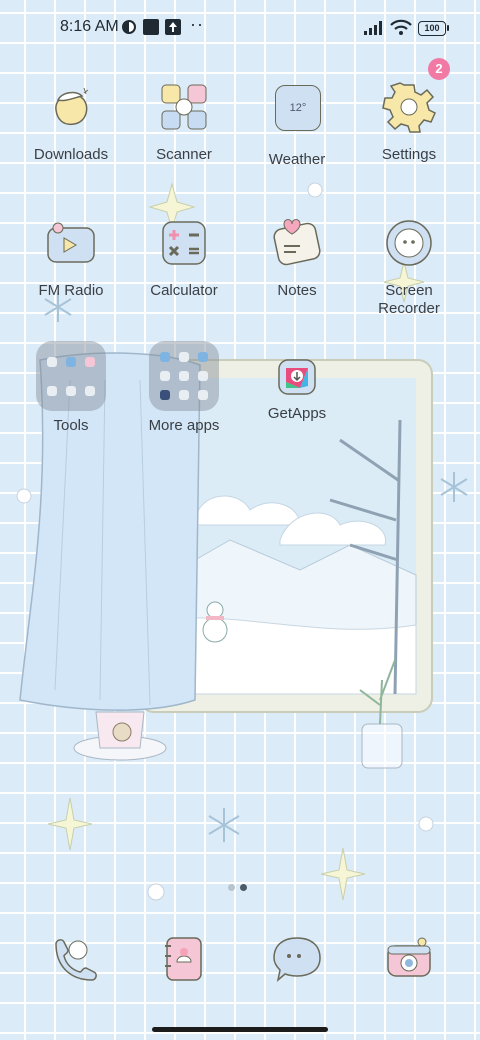 This screenshot has width=480, height=1040. What do you see at coordinates (75, 959) in the screenshot?
I see `dock-phone-icon` at bounding box center [75, 959].